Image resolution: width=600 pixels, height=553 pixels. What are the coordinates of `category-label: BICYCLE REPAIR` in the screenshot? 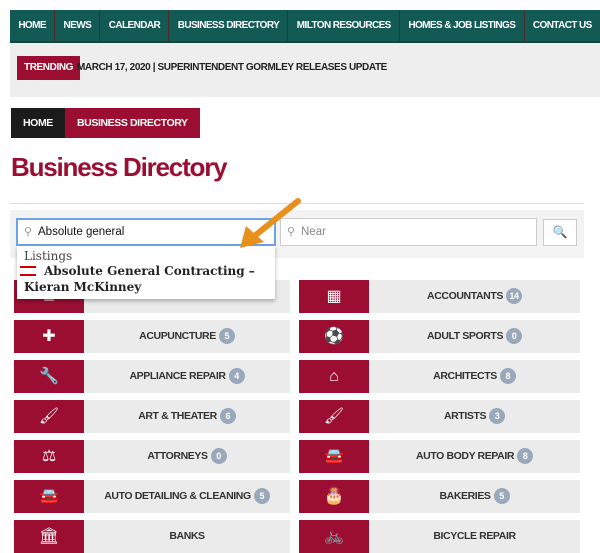 It's located at (474, 536).